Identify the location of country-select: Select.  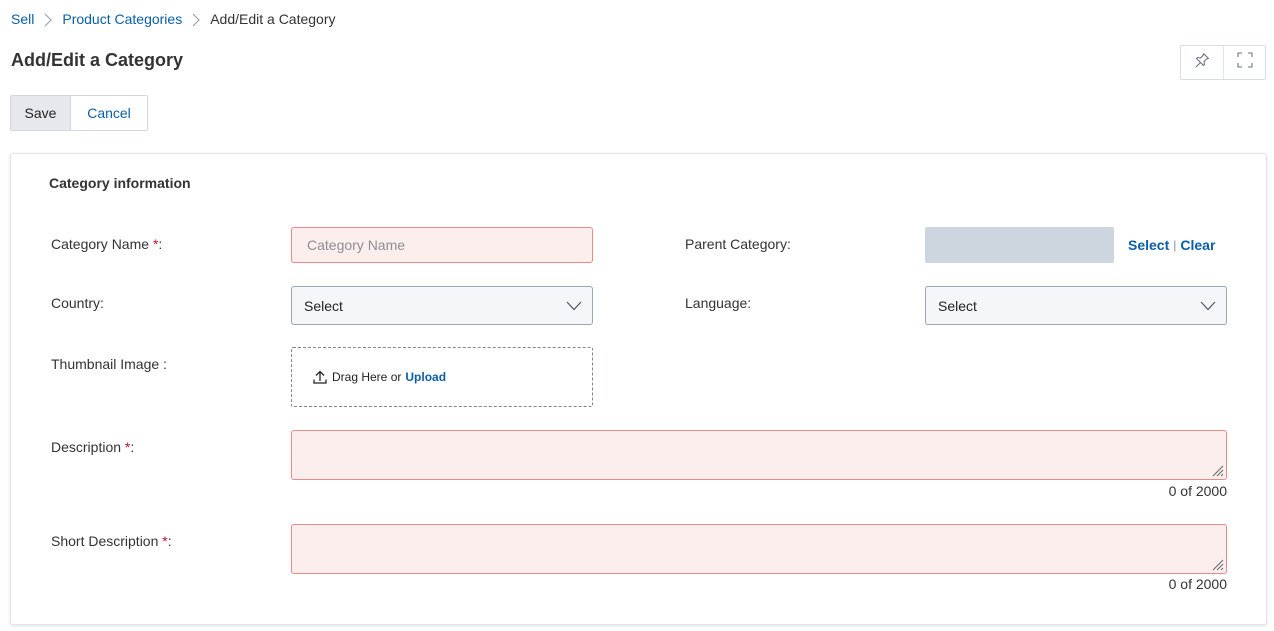
(442, 305).